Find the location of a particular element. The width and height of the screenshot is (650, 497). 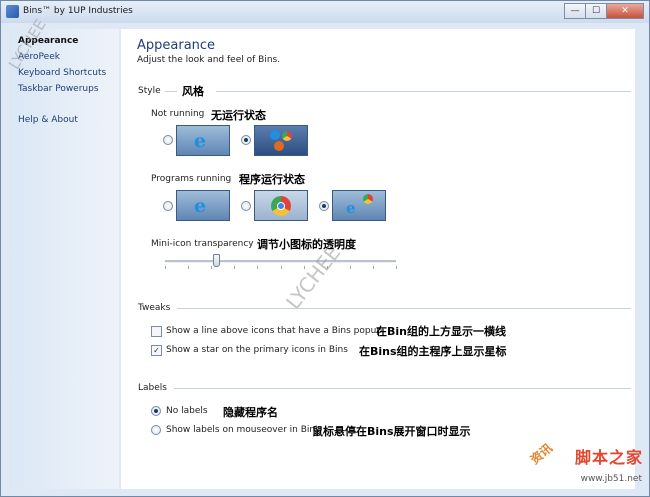

not-running-style-2-thumbnail is located at coordinates (281, 140).